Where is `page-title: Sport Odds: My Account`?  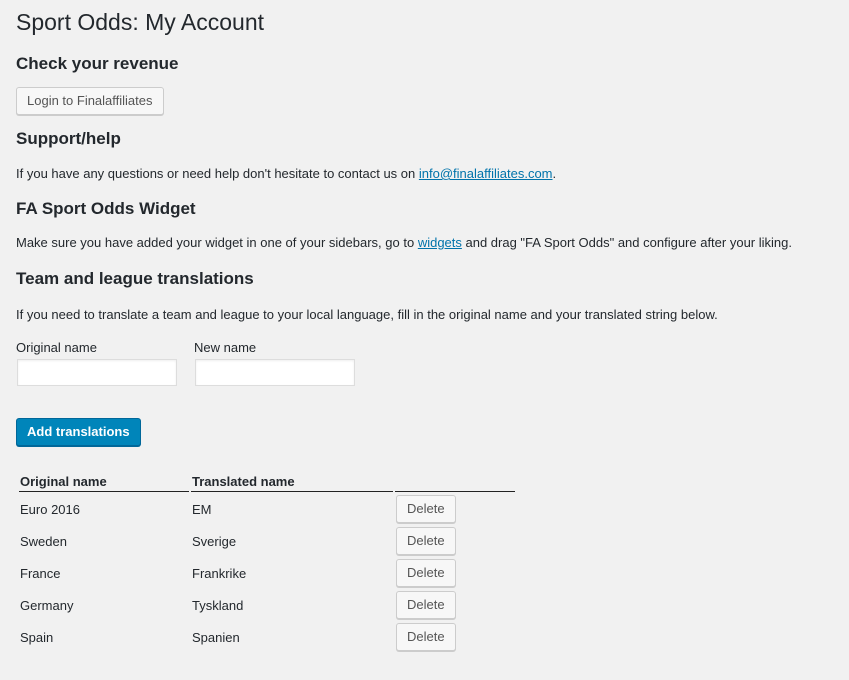 page-title: Sport Odds: My Account is located at coordinates (140, 22).